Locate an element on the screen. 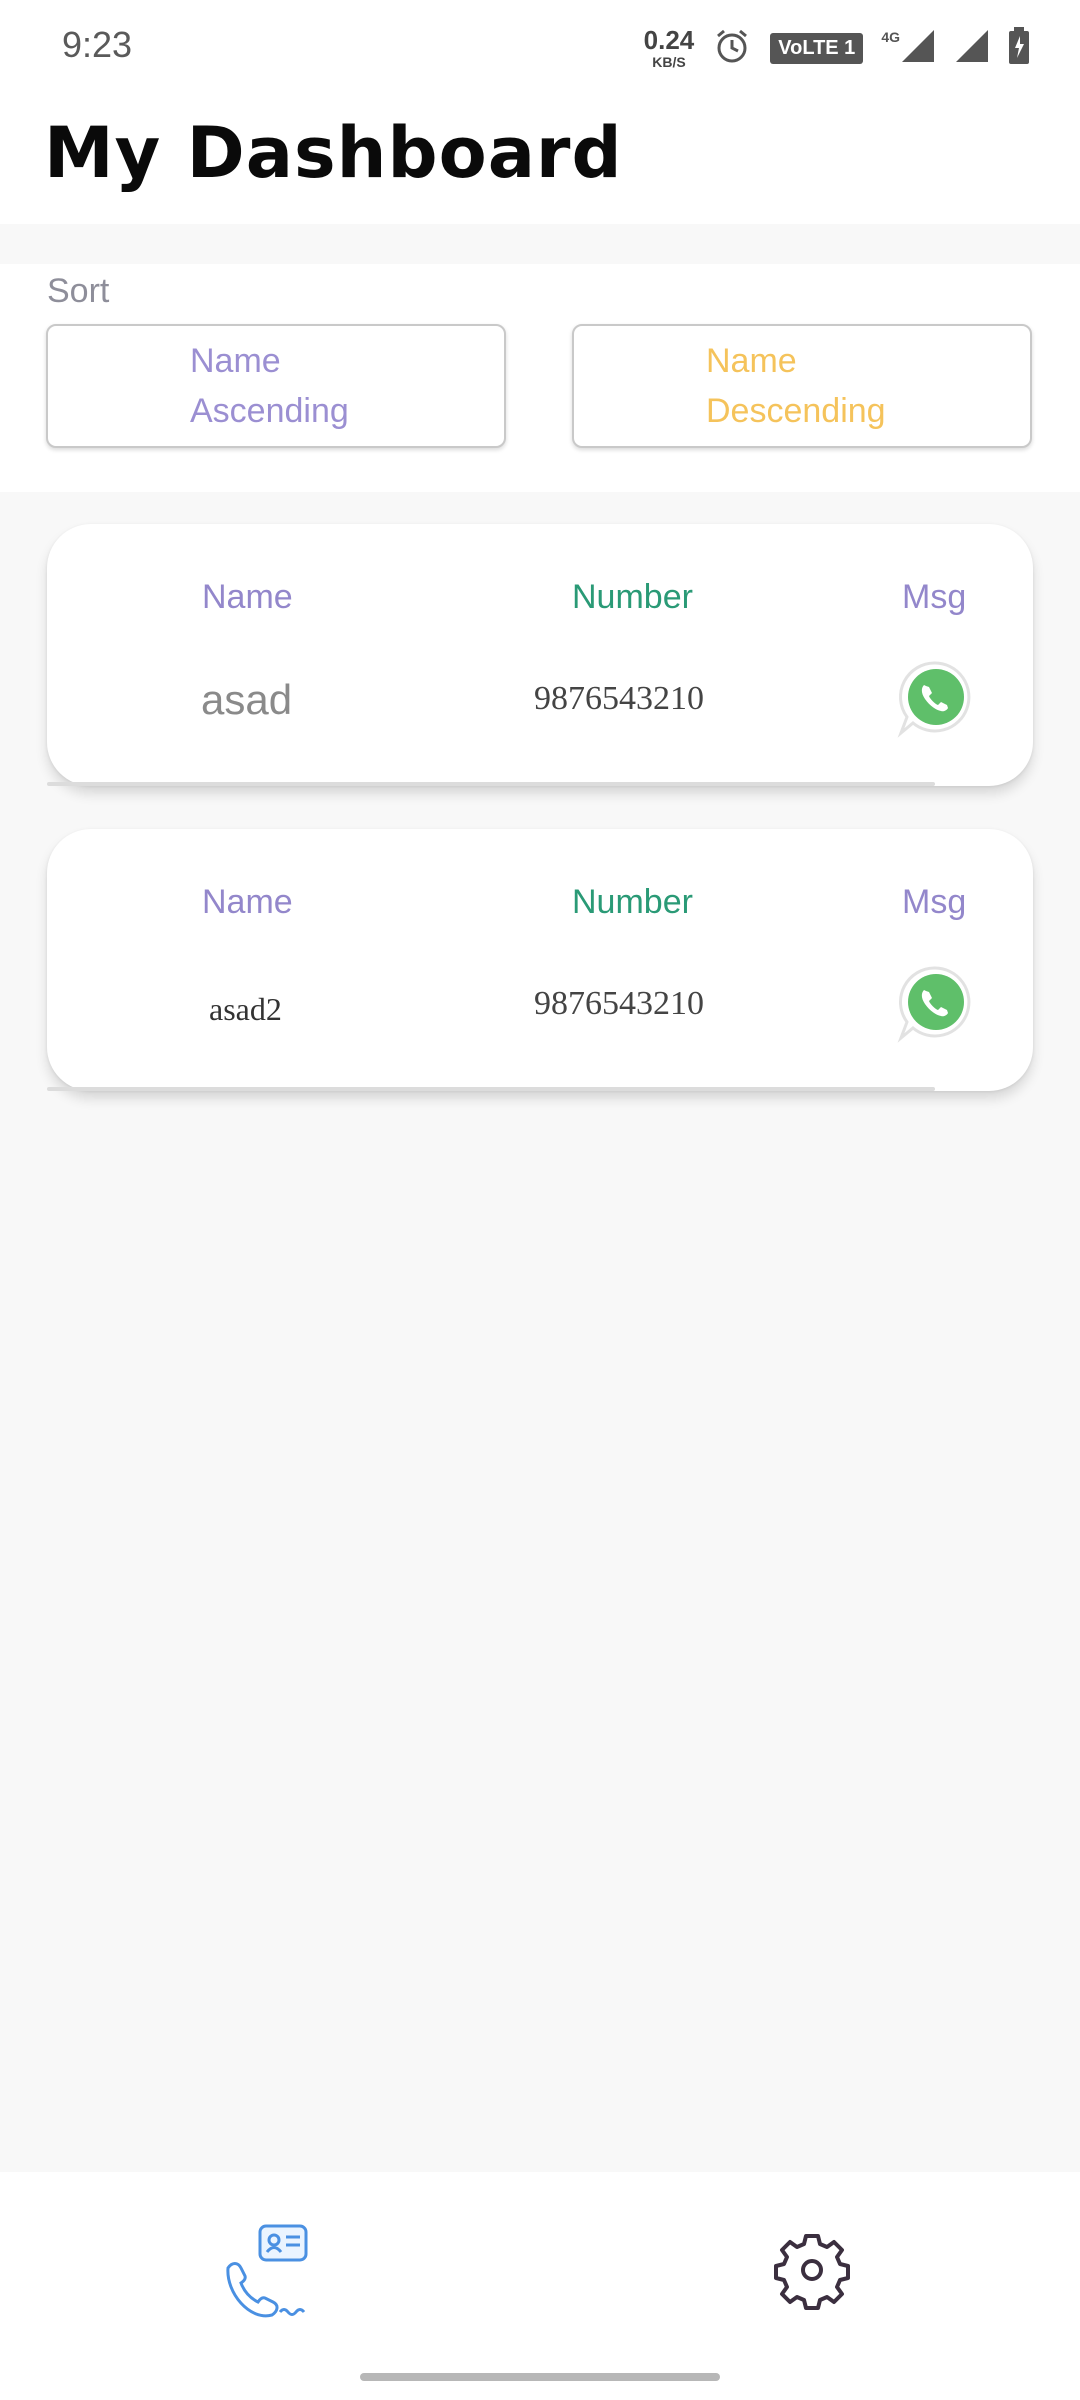 This screenshot has width=1080, height=2400. contact-card: Name Number Msg asad 9876543210 is located at coordinates (540, 655).